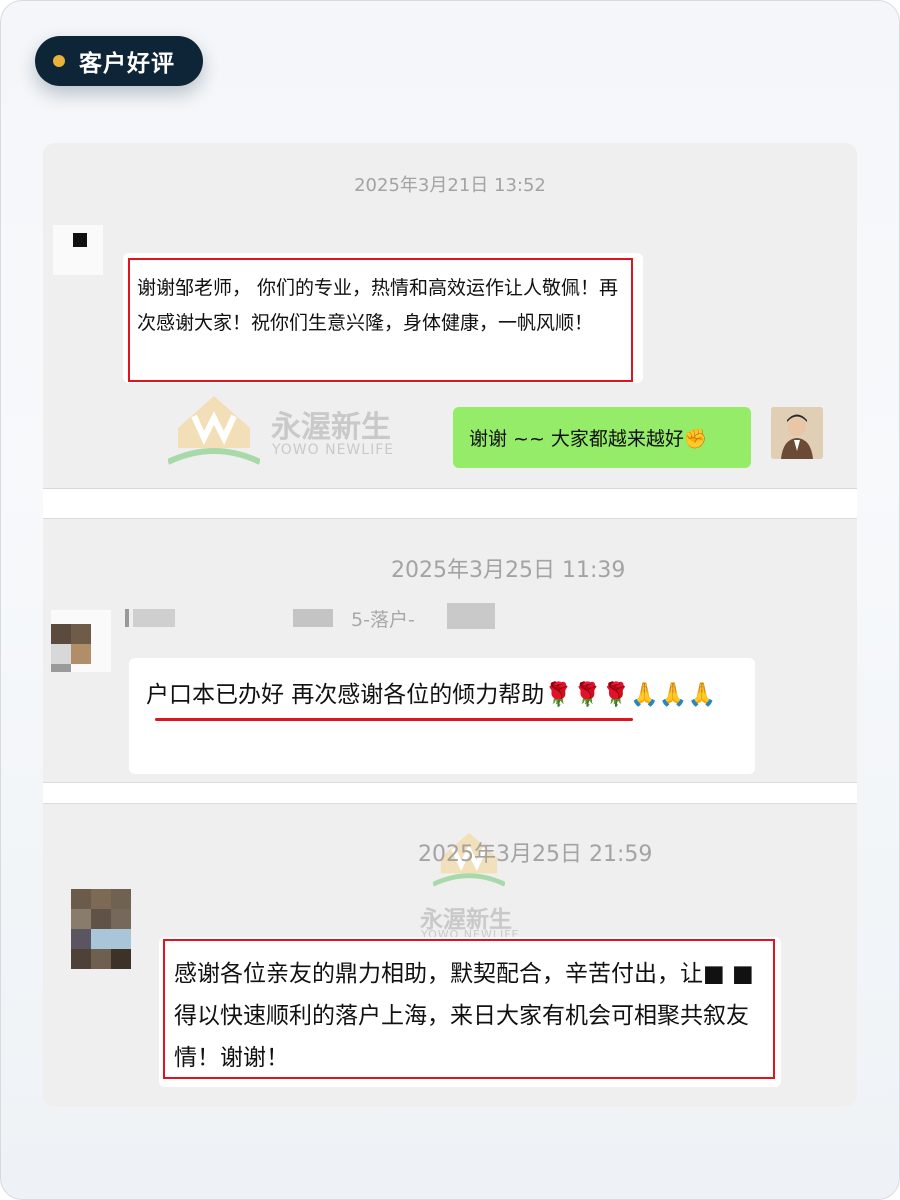  Describe the element at coordinates (450, 185) in the screenshot. I see `timestamp: 2025年3月21日 13:52` at that location.